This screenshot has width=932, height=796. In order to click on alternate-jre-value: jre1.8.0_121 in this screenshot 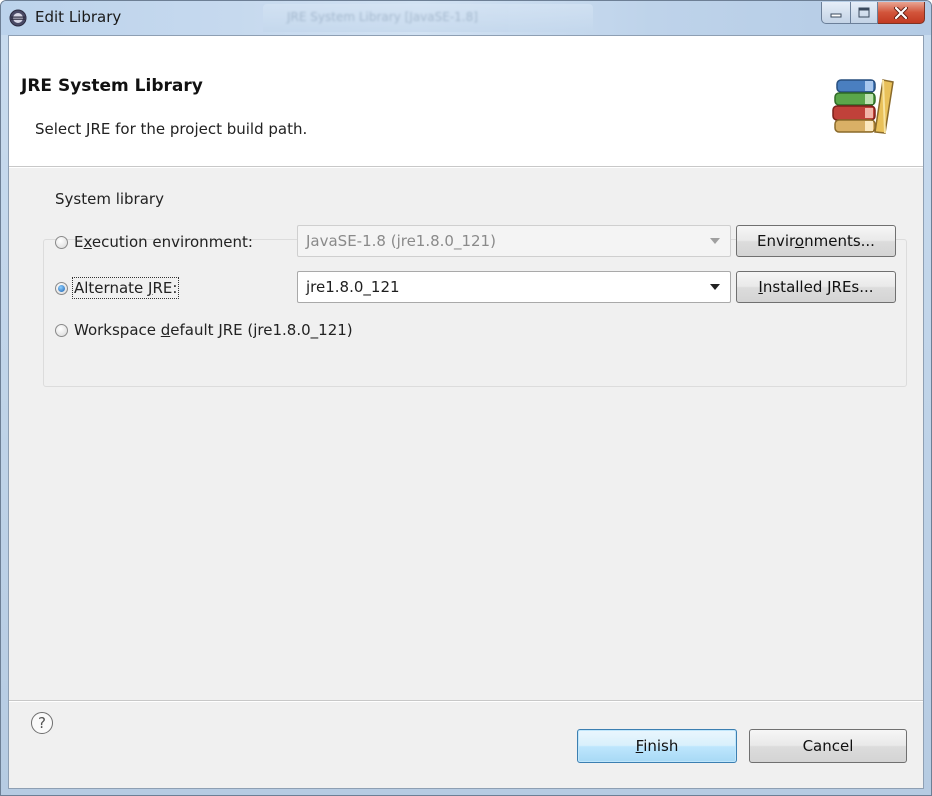, I will do `click(353, 287)`.